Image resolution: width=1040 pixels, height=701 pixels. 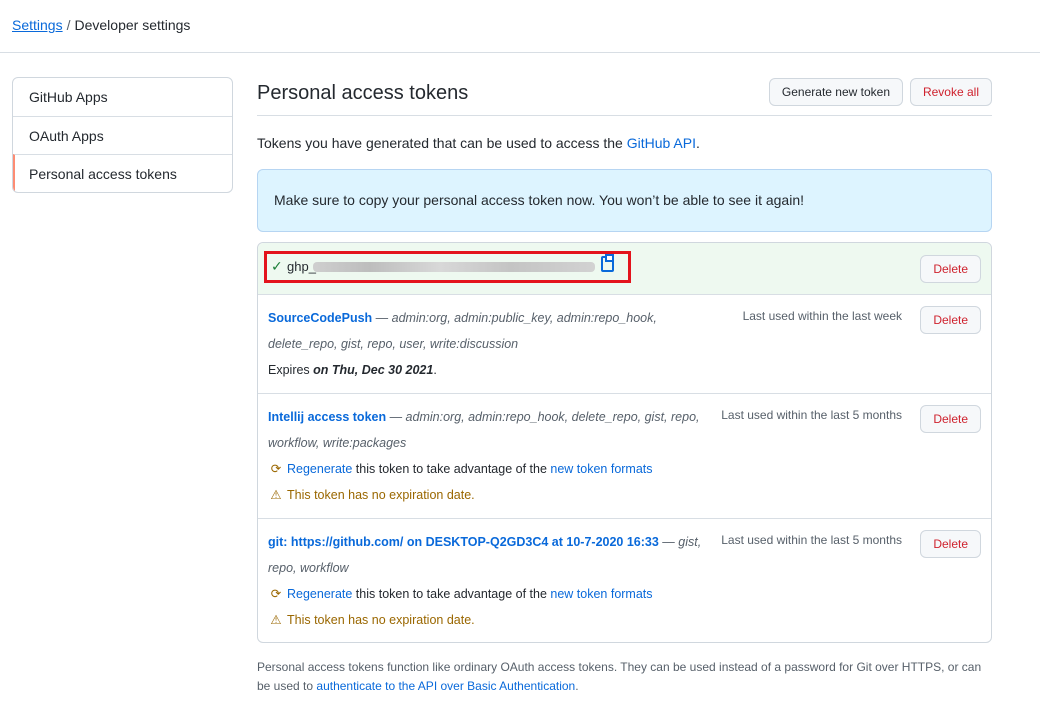 What do you see at coordinates (454, 267) in the screenshot?
I see `redacted-token-blur` at bounding box center [454, 267].